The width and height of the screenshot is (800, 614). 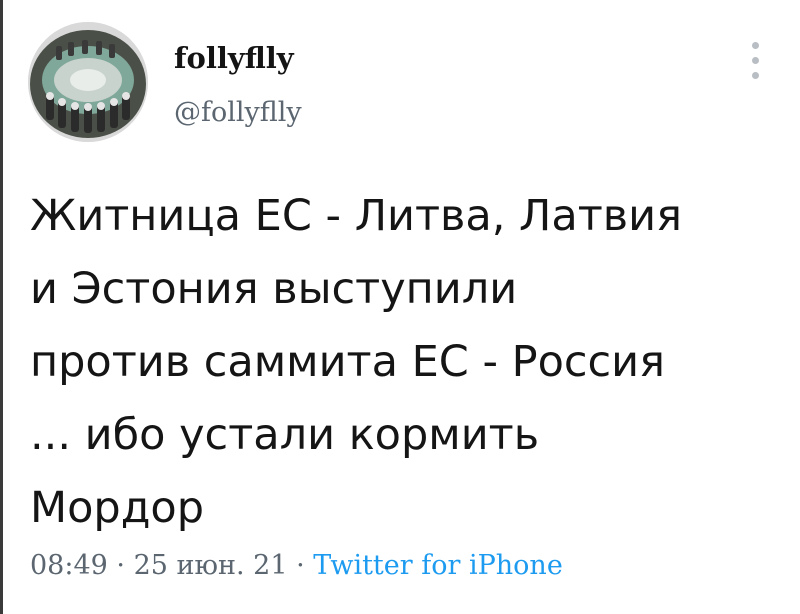 I want to click on tweet-text-line: ... ибо устали кормить, so click(x=285, y=435).